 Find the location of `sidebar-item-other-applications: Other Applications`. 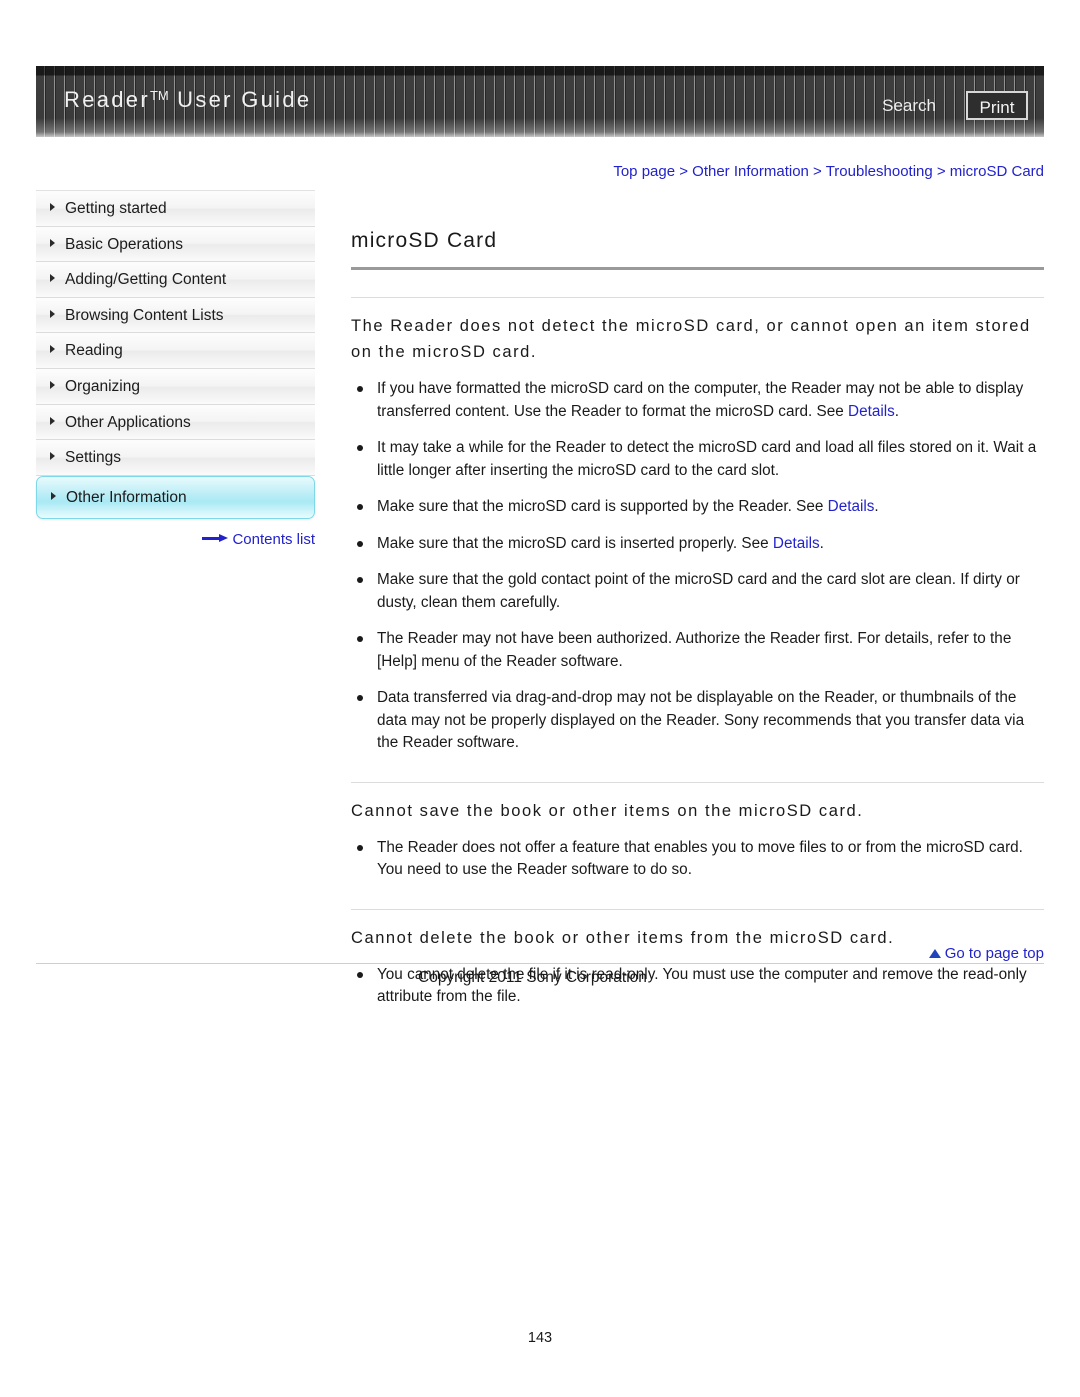

sidebar-item-other-applications: Other Applications is located at coordinates (175, 422).